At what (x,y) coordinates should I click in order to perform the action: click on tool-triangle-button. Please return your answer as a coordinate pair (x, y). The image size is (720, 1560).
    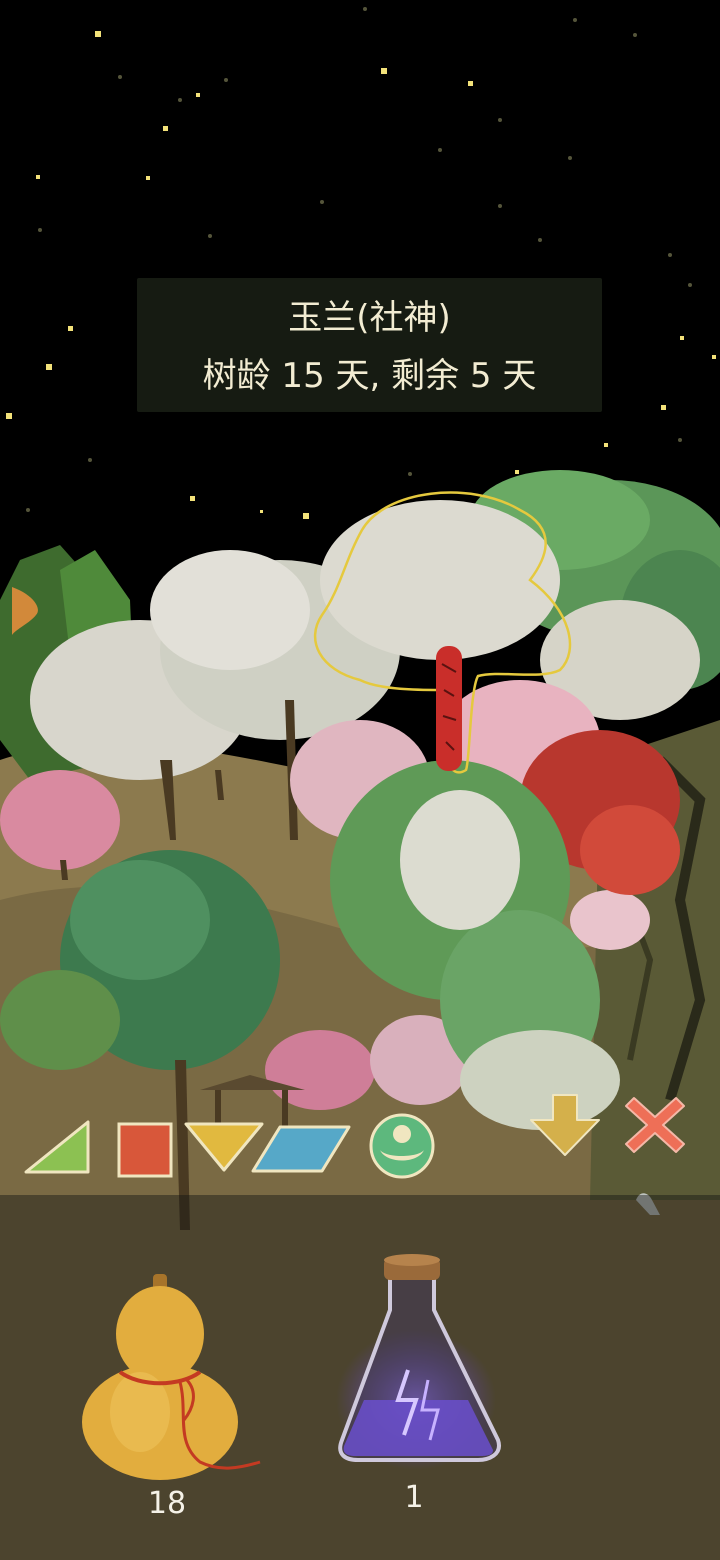
    Looking at the image, I should click on (57, 1147).